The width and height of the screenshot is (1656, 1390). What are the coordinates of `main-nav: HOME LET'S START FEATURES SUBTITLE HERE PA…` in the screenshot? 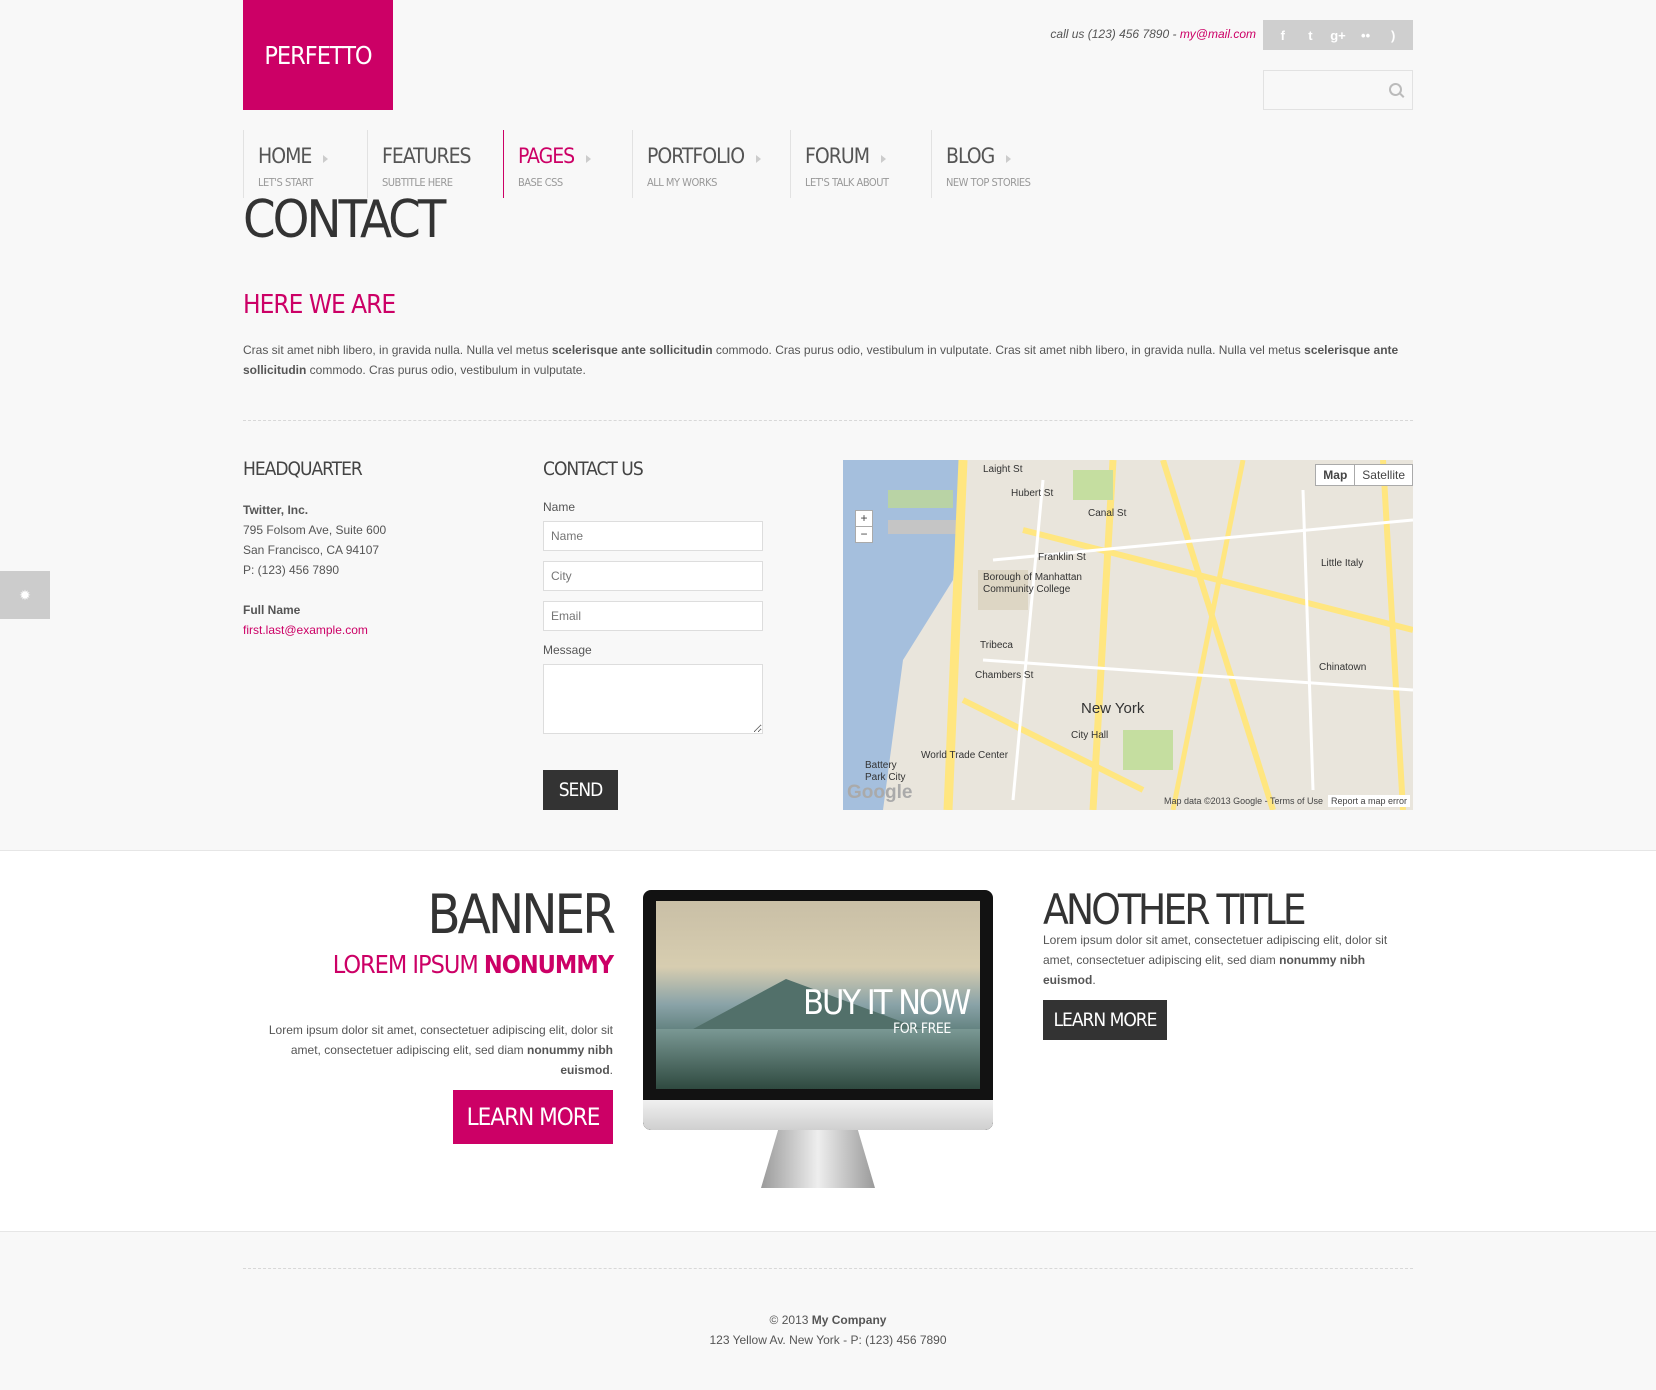 It's located at (657, 164).